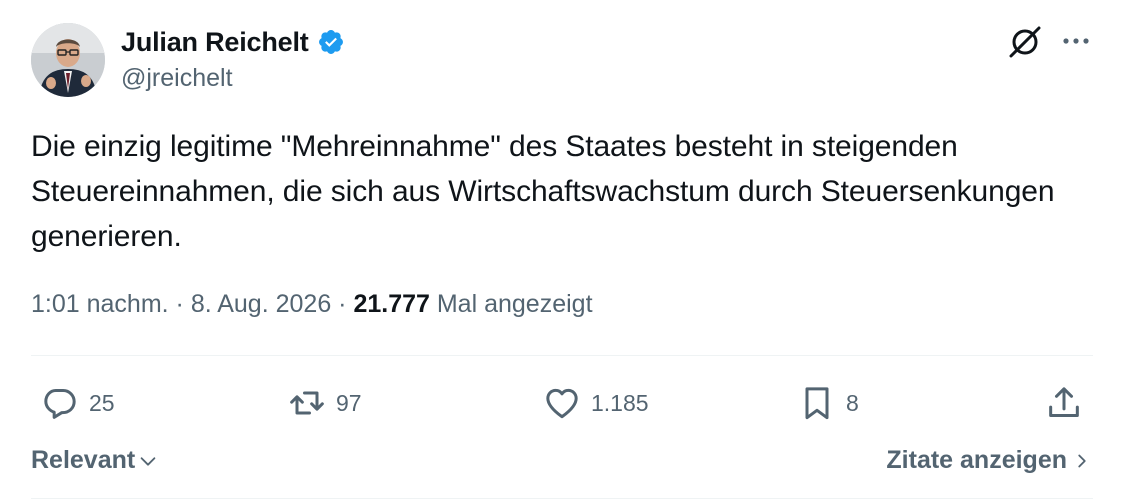  What do you see at coordinates (562, 403) in the screenshot?
I see `heart-icon` at bounding box center [562, 403].